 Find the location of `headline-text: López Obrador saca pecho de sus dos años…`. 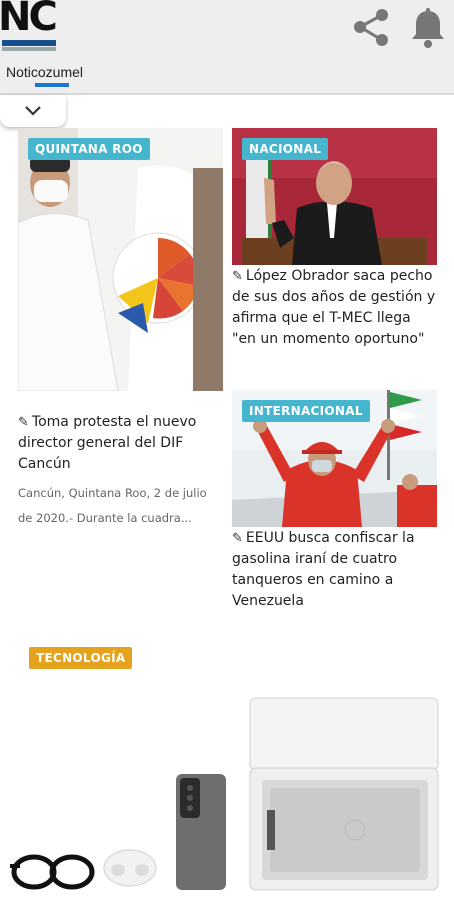

headline-text: López Obrador saca pecho de sus dos años… is located at coordinates (334, 307).